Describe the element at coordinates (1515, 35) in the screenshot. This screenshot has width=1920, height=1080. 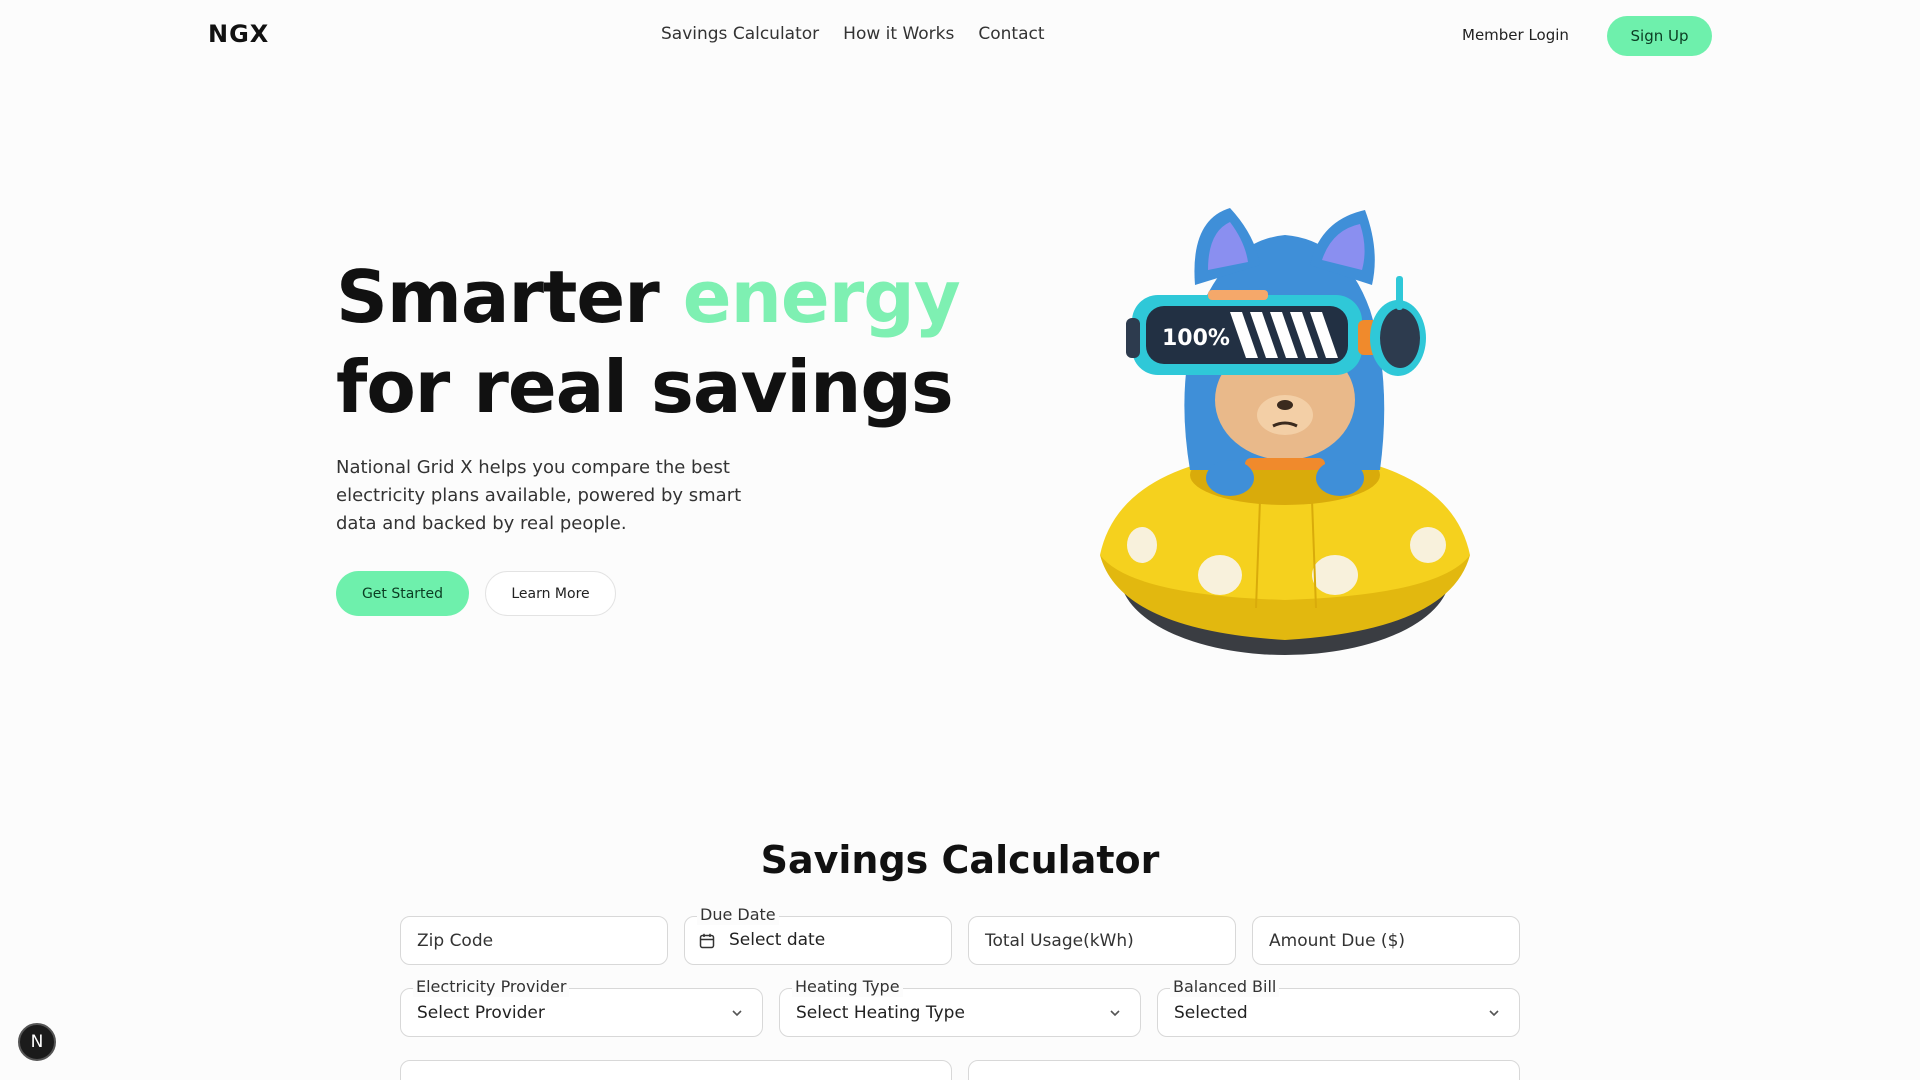
I see `member-login-link: Member Login` at that location.